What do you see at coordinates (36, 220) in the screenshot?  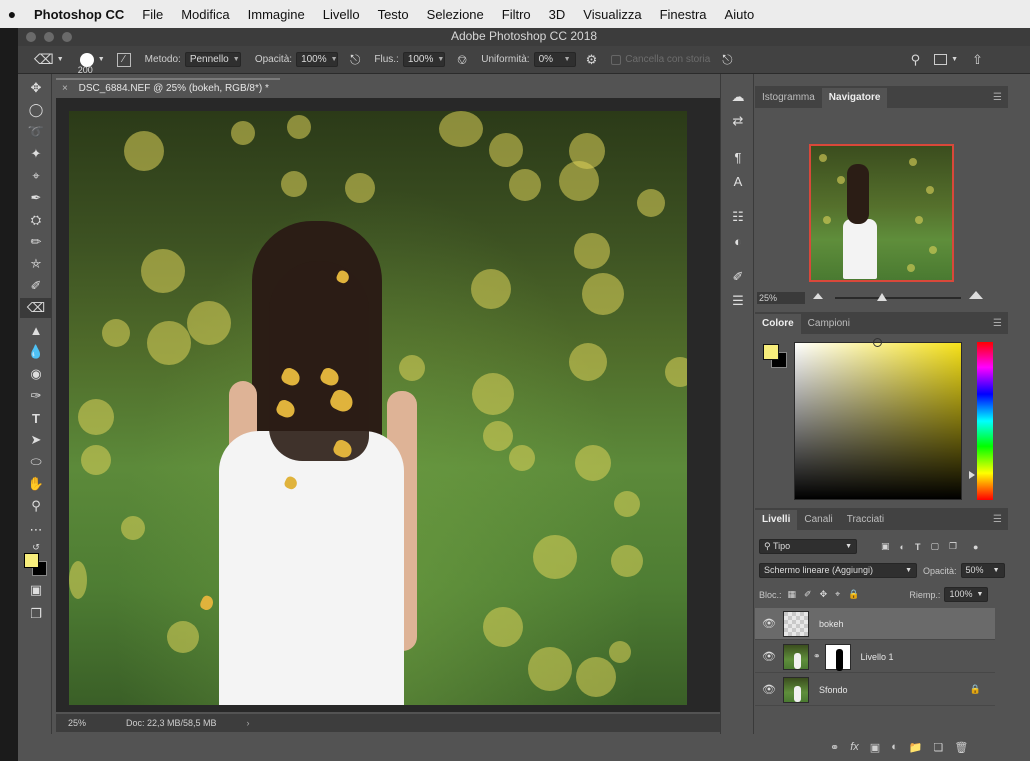 I see `healing-brush-tool-icon: ⛭` at bounding box center [36, 220].